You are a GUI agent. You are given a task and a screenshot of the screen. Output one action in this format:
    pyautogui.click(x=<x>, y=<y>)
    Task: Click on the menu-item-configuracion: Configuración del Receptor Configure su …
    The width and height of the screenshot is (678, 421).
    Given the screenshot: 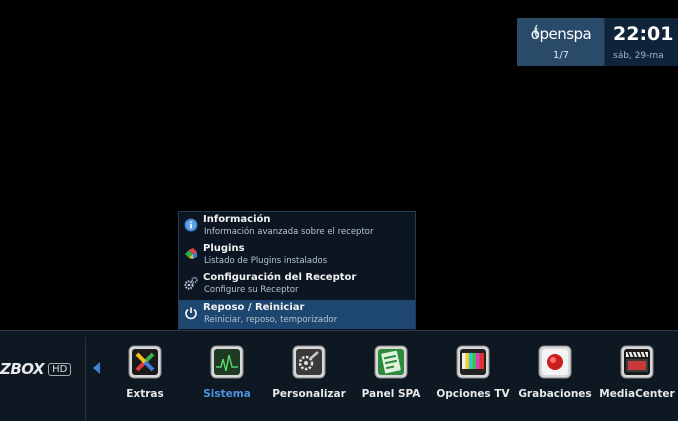 What is the action you would take?
    pyautogui.click(x=297, y=284)
    